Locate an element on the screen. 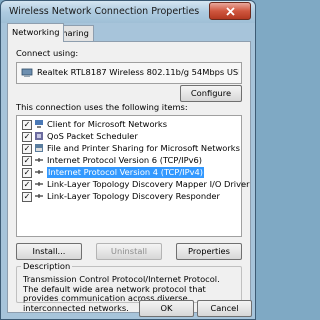 This screenshot has height=320, width=320. window-title: Wireless Network Connection Properties is located at coordinates (104, 11).